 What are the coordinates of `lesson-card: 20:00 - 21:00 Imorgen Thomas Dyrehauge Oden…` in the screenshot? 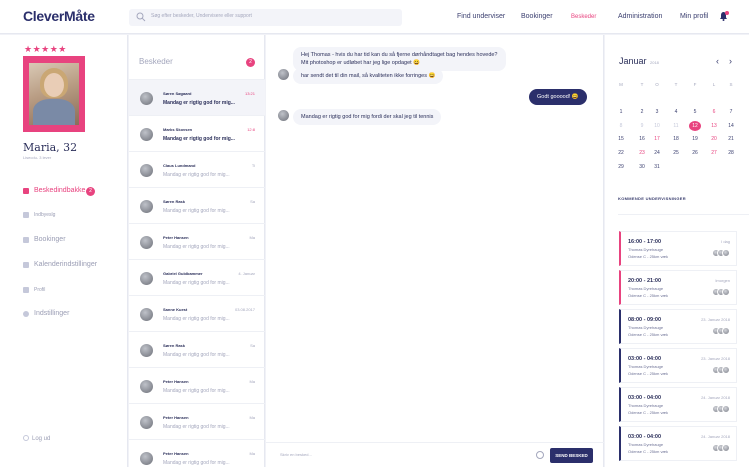 It's located at (678, 287).